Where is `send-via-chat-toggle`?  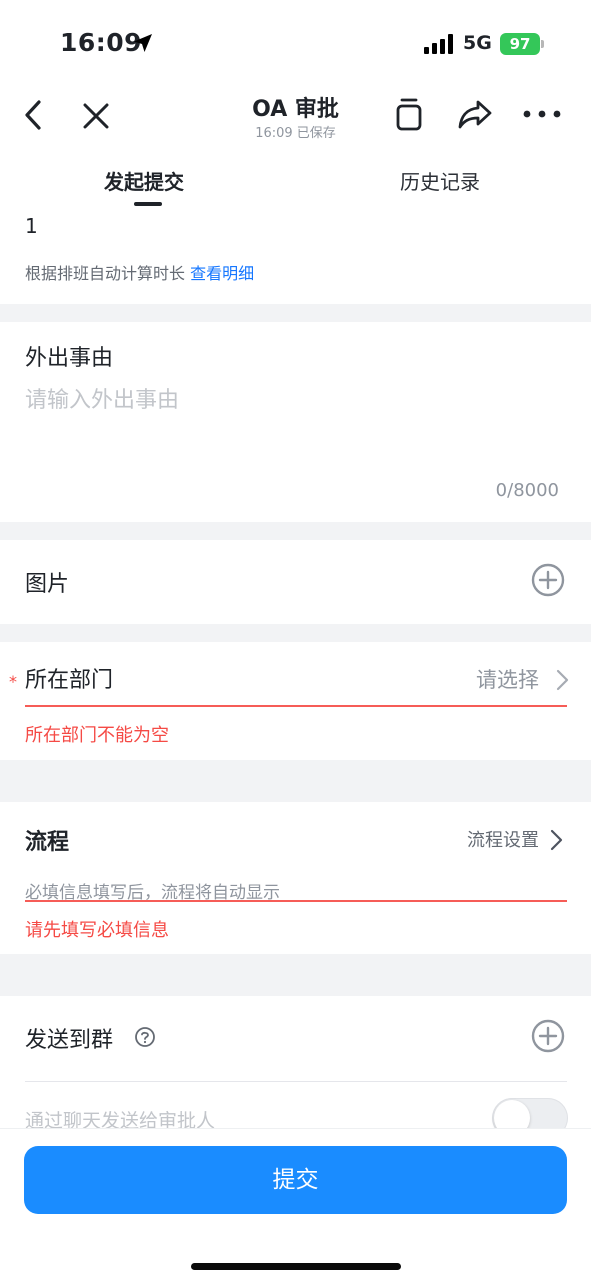
send-via-chat-toggle is located at coordinates (530, 1113).